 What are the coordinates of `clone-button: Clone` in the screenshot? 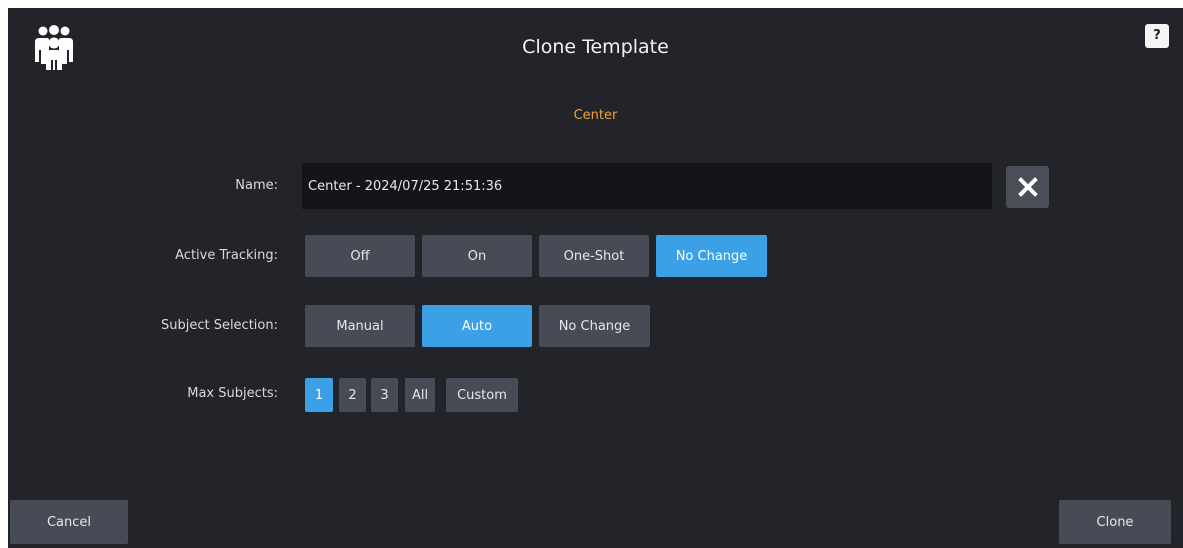 It's located at (1115, 522).